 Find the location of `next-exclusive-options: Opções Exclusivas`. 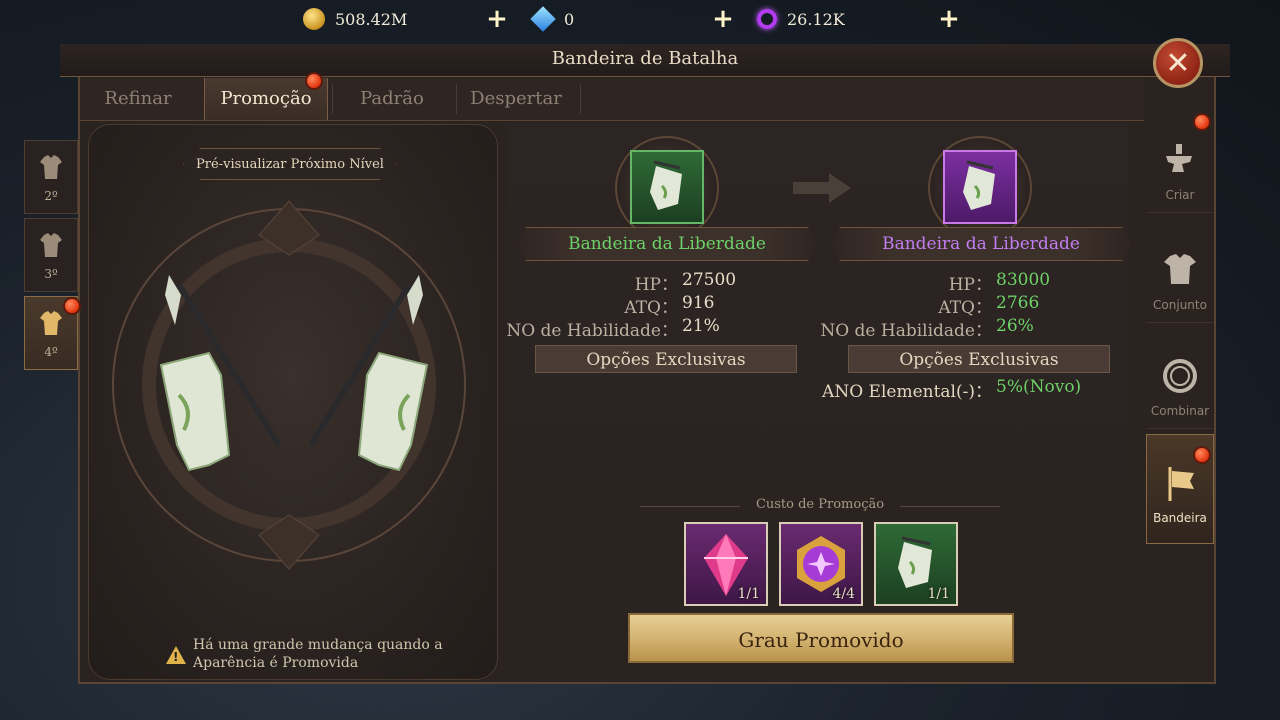

next-exclusive-options: Opções Exclusivas is located at coordinates (979, 359).